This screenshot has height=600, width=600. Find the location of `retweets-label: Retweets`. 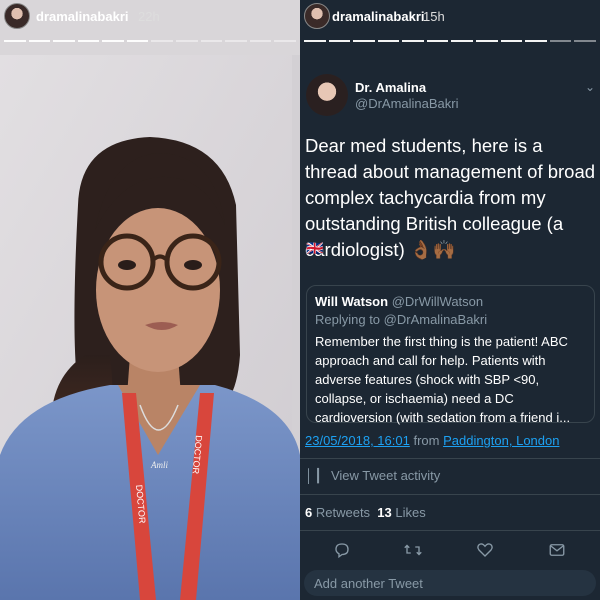

retweets-label: Retweets is located at coordinates (343, 512).